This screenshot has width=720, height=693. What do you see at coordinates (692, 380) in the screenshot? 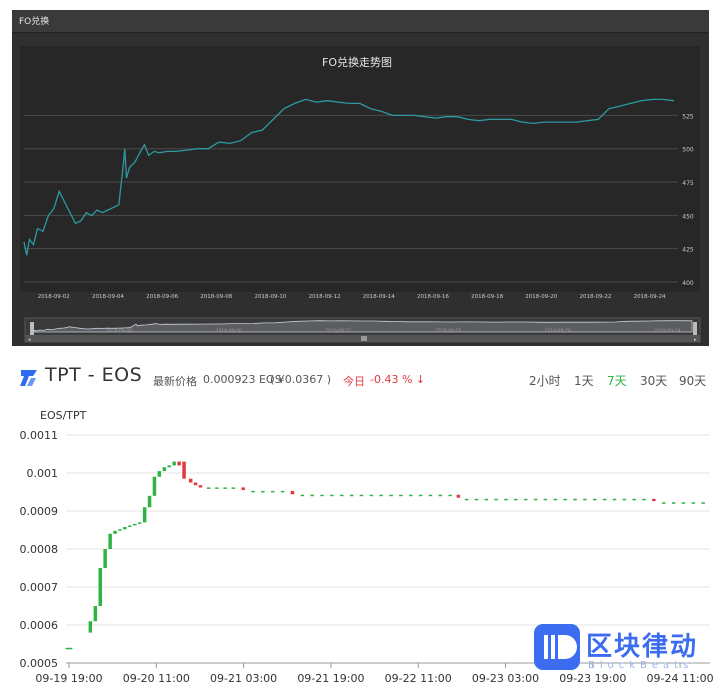
I see `timeframe-90d-tab: 90天` at bounding box center [692, 380].